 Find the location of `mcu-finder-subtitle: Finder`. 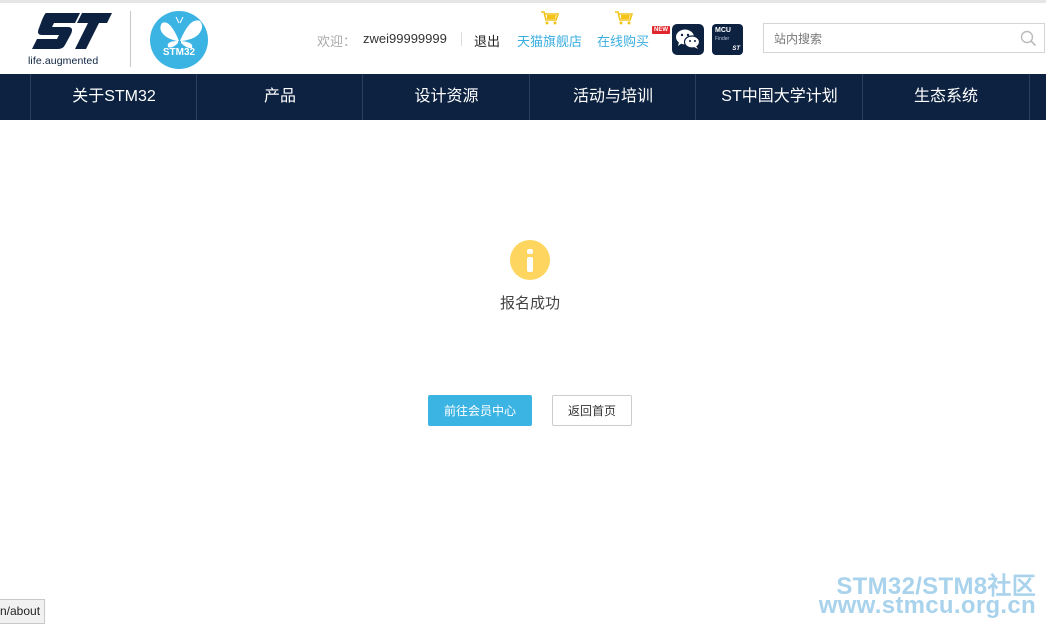

mcu-finder-subtitle: Finder is located at coordinates (722, 39).